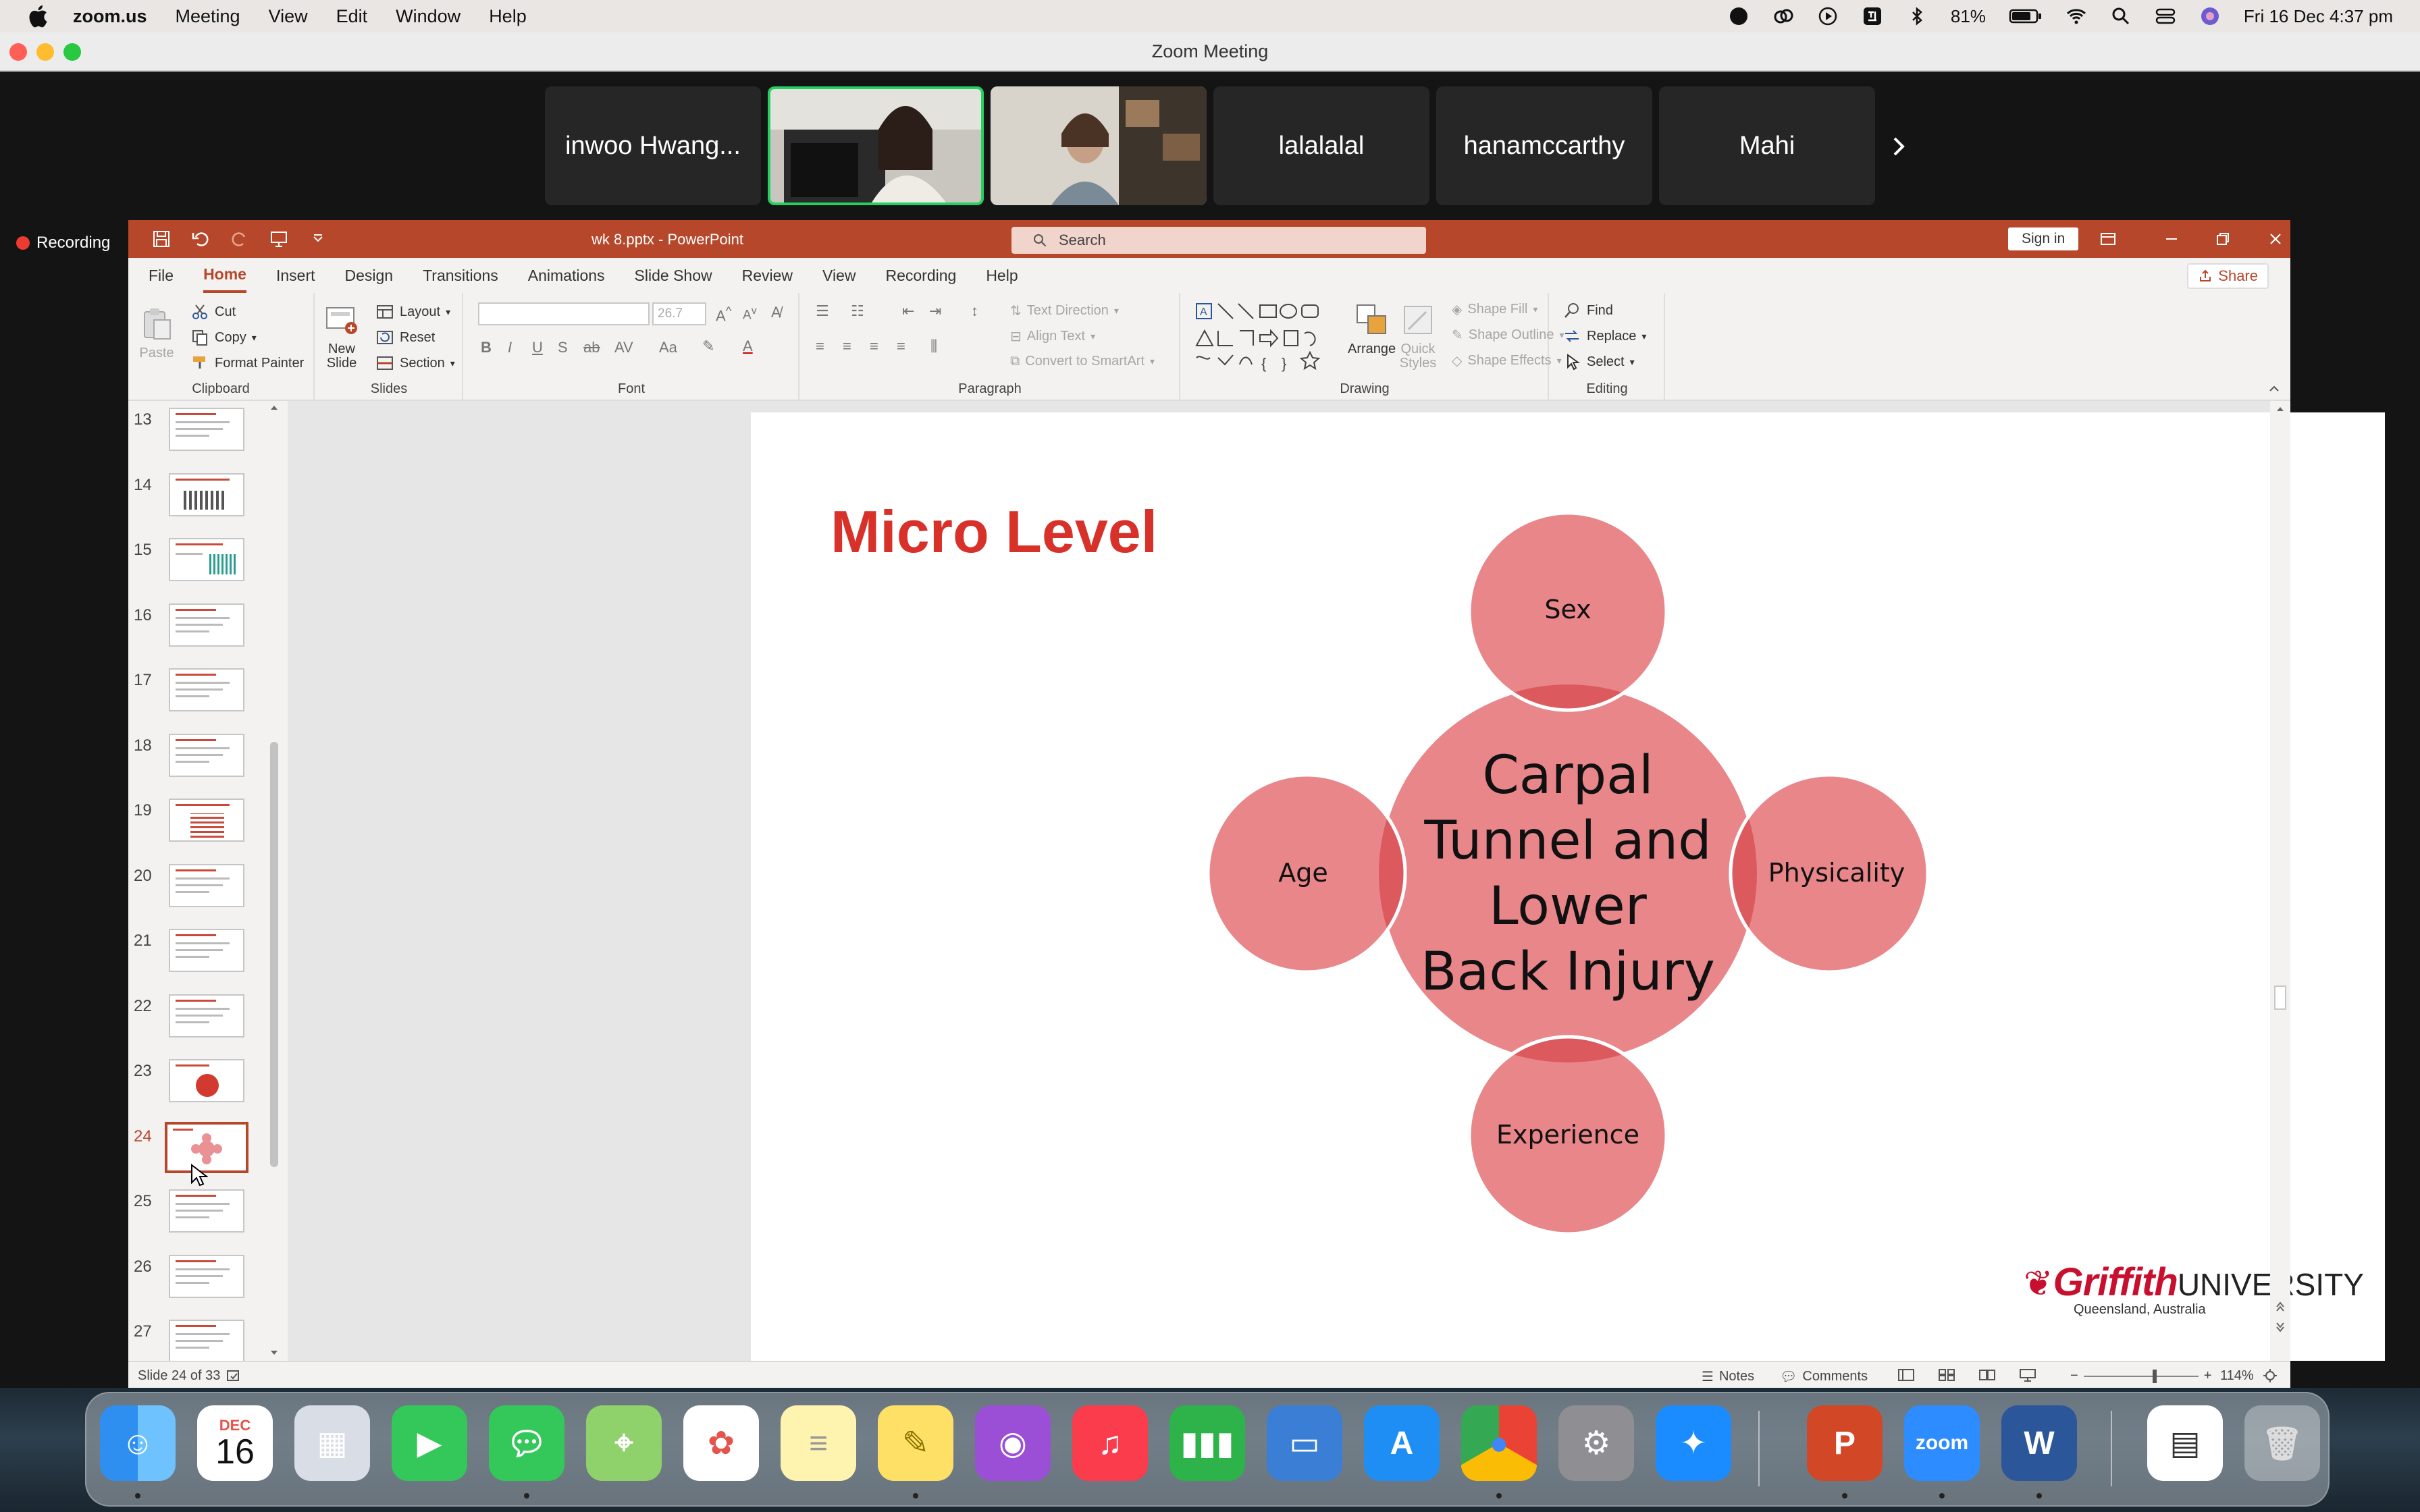 This screenshot has height=1512, width=2420. I want to click on trash-icon: 🗑︎, so click(2282, 1443).